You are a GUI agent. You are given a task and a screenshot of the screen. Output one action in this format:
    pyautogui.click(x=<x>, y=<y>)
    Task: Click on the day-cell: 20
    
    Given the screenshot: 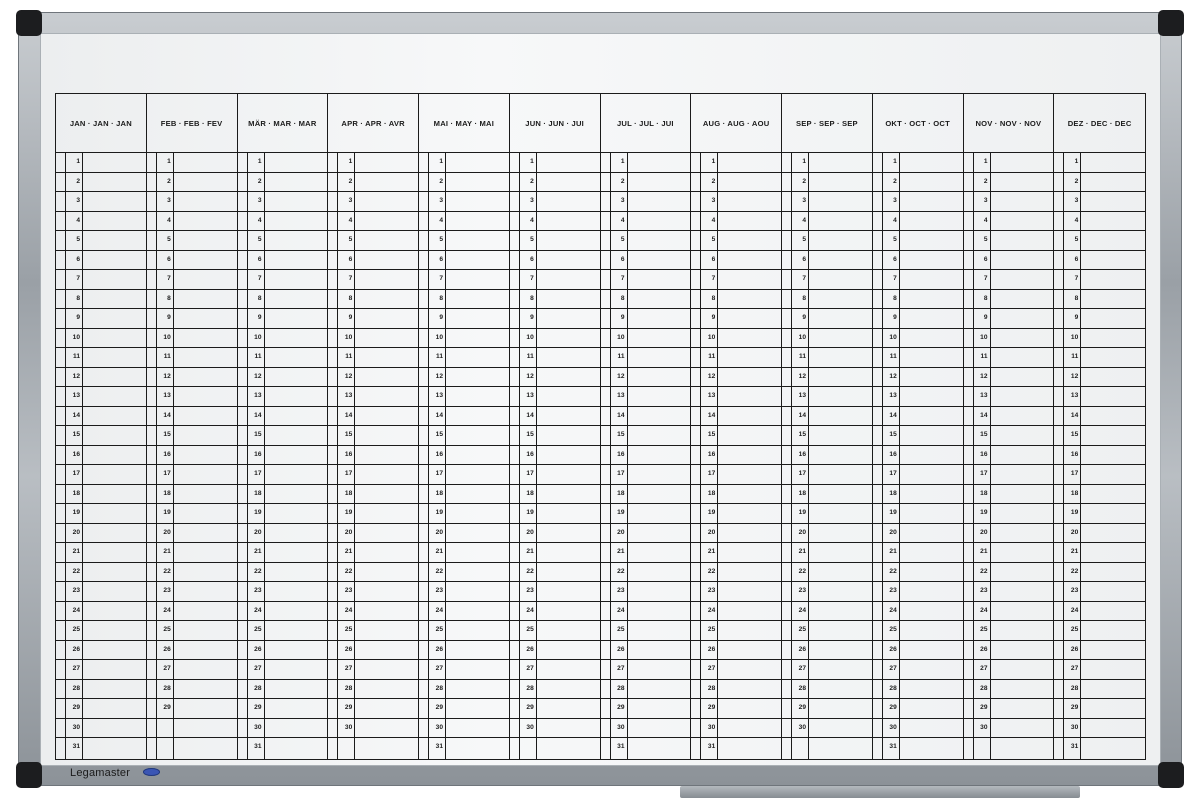 What is the action you would take?
    pyautogui.click(x=559, y=532)
    